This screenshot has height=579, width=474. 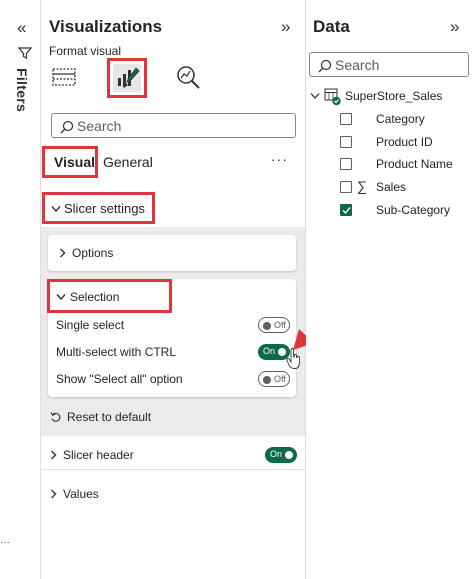 I want to click on analytics-button, so click(x=188, y=77).